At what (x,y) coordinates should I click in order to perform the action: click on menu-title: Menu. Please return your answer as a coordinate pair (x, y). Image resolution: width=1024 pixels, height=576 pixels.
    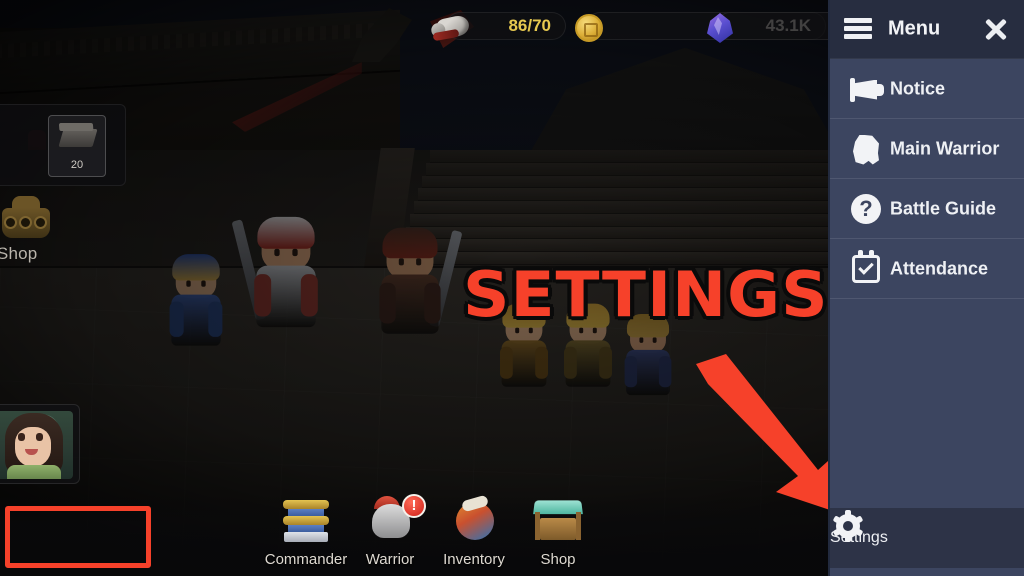
    Looking at the image, I should click on (914, 28).